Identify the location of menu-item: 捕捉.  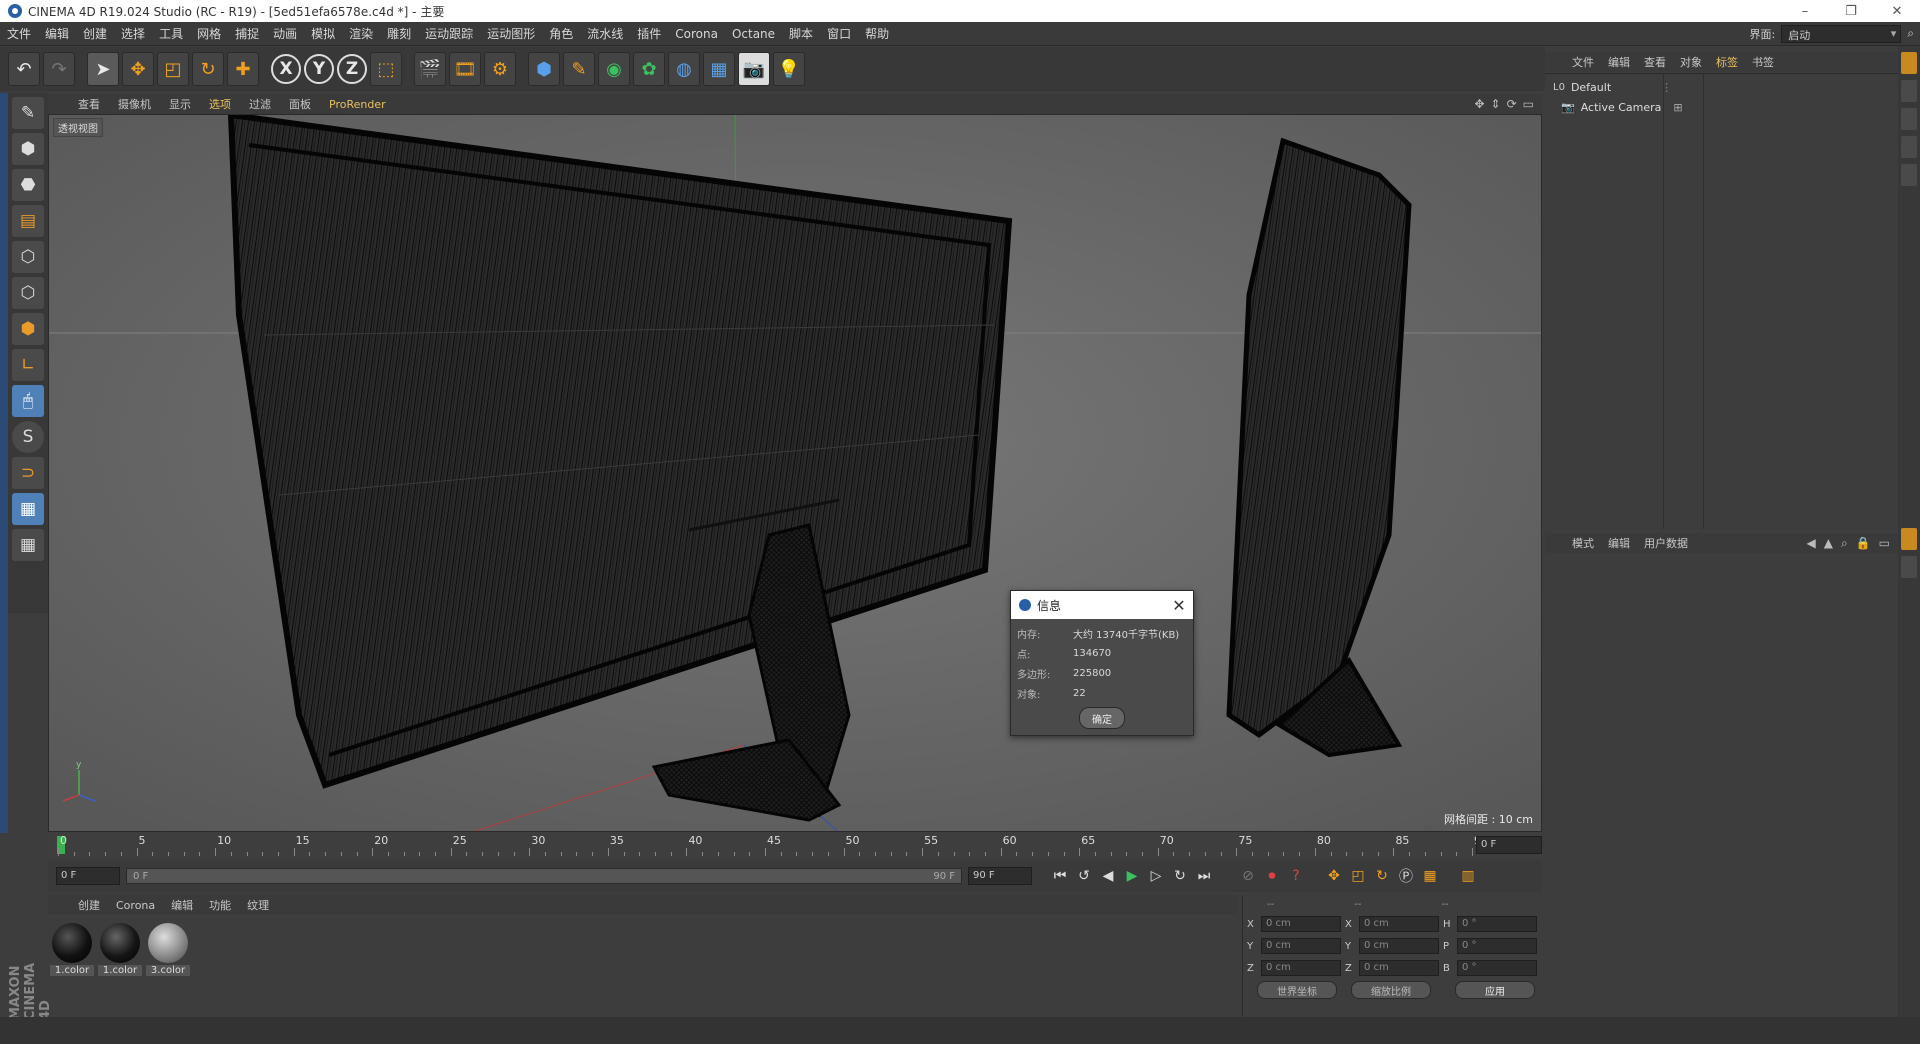
(247, 33).